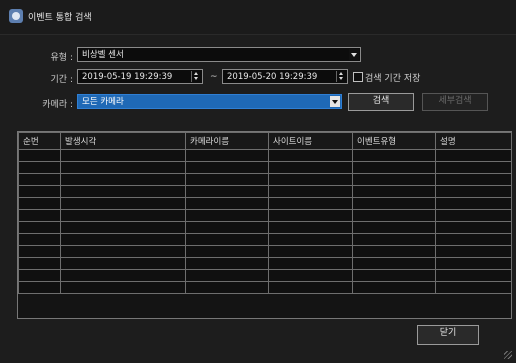 The width and height of the screenshot is (516, 363). What do you see at coordinates (335, 102) in the screenshot?
I see `chevron-down-icon` at bounding box center [335, 102].